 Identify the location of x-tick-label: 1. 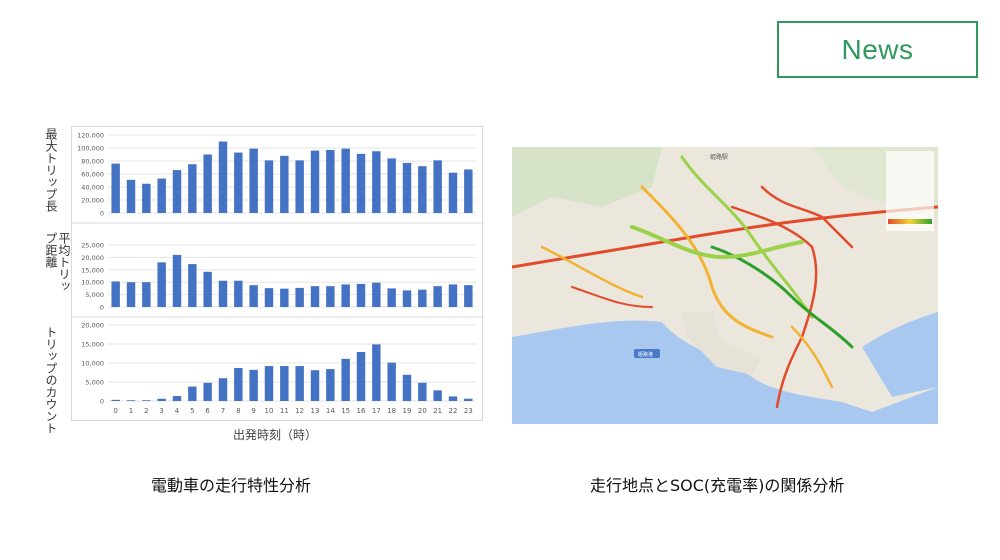
(131, 411).